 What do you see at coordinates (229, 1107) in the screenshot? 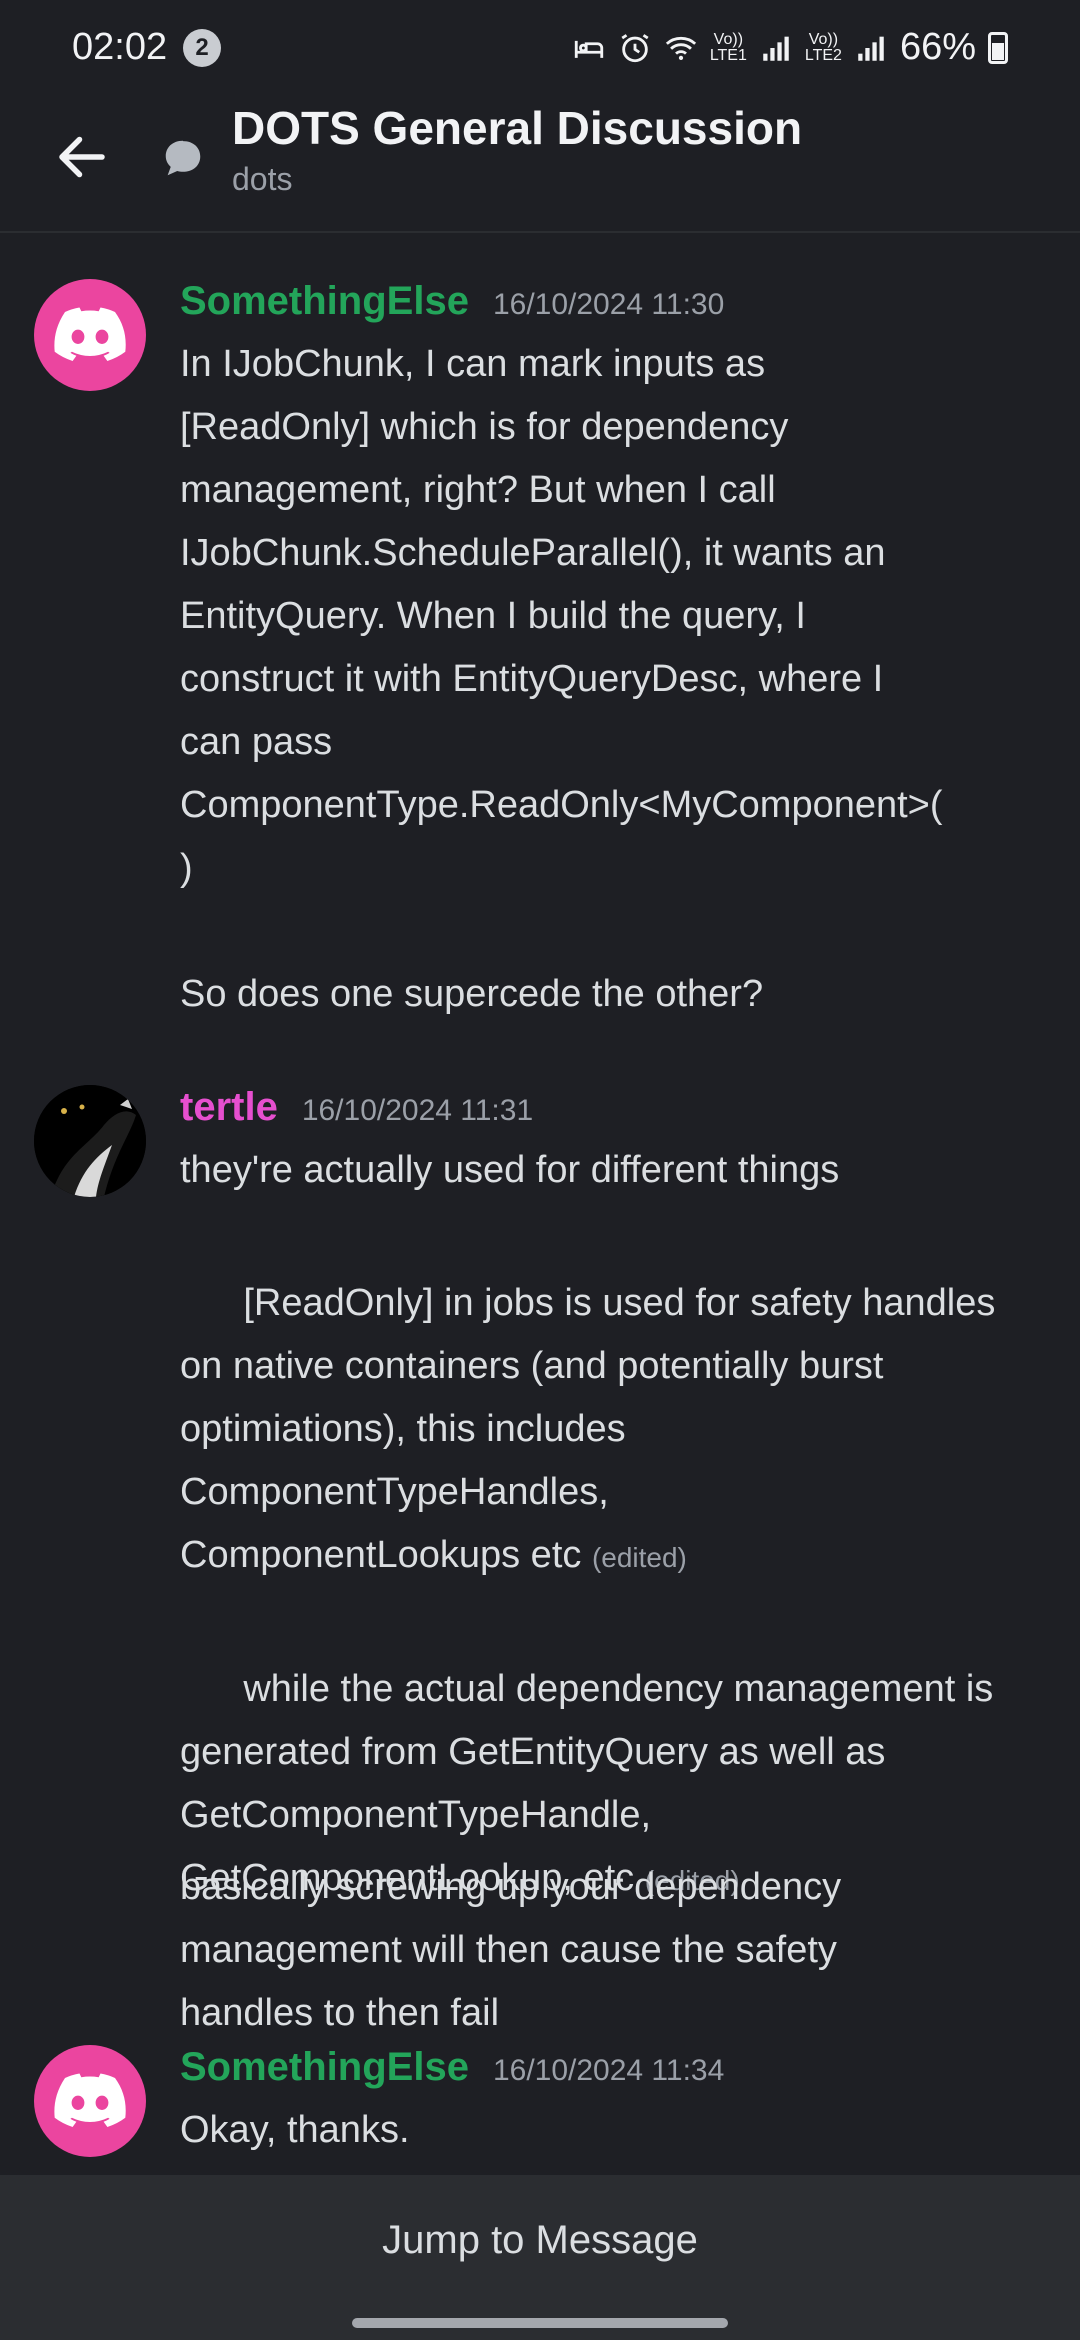
I see `author-name: tertle` at bounding box center [229, 1107].